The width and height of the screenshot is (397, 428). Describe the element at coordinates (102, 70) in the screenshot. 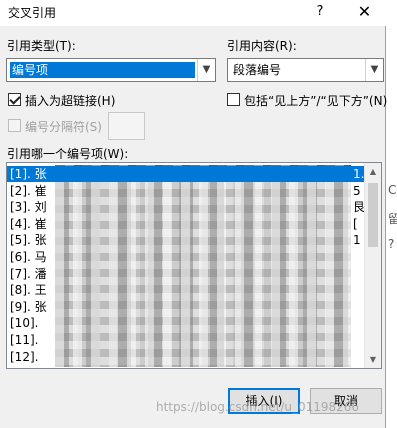

I see `ref-type-value: 编号项` at that location.